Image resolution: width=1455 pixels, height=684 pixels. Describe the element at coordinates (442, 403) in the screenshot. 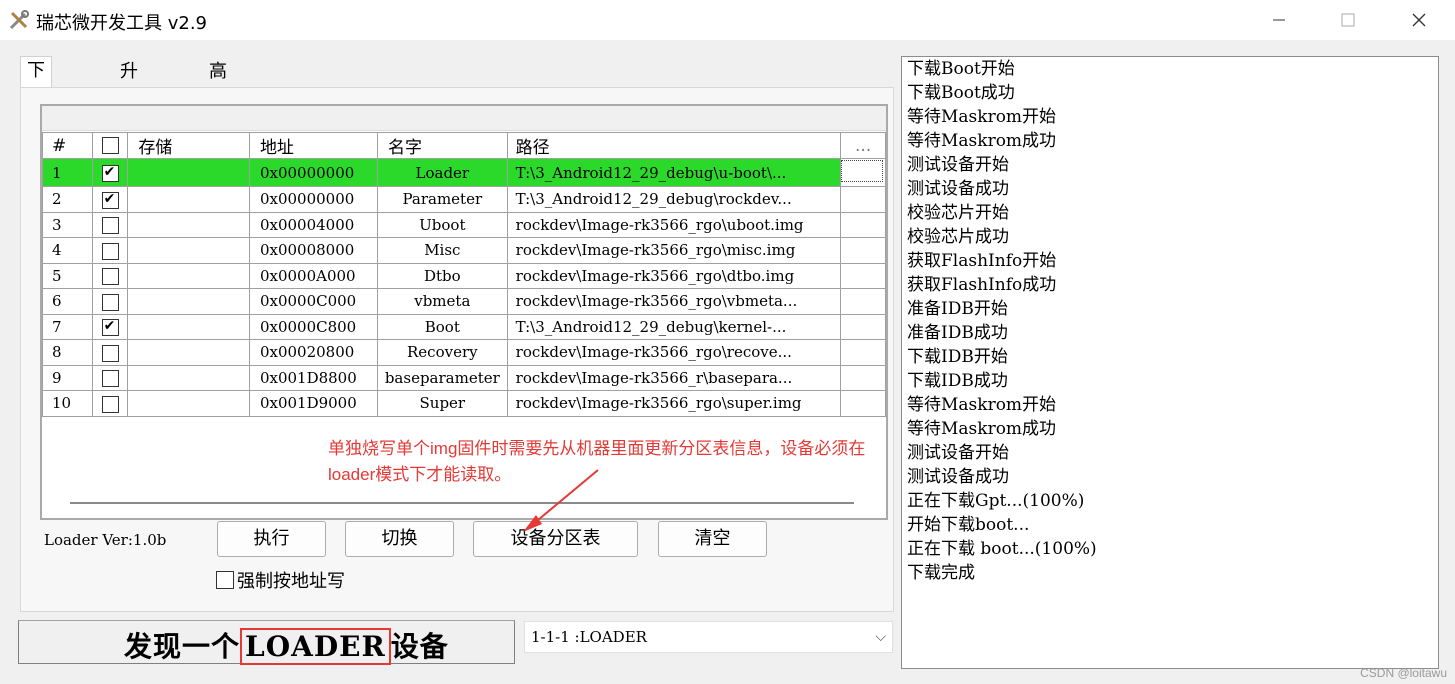

I see `row-name: Super` at that location.